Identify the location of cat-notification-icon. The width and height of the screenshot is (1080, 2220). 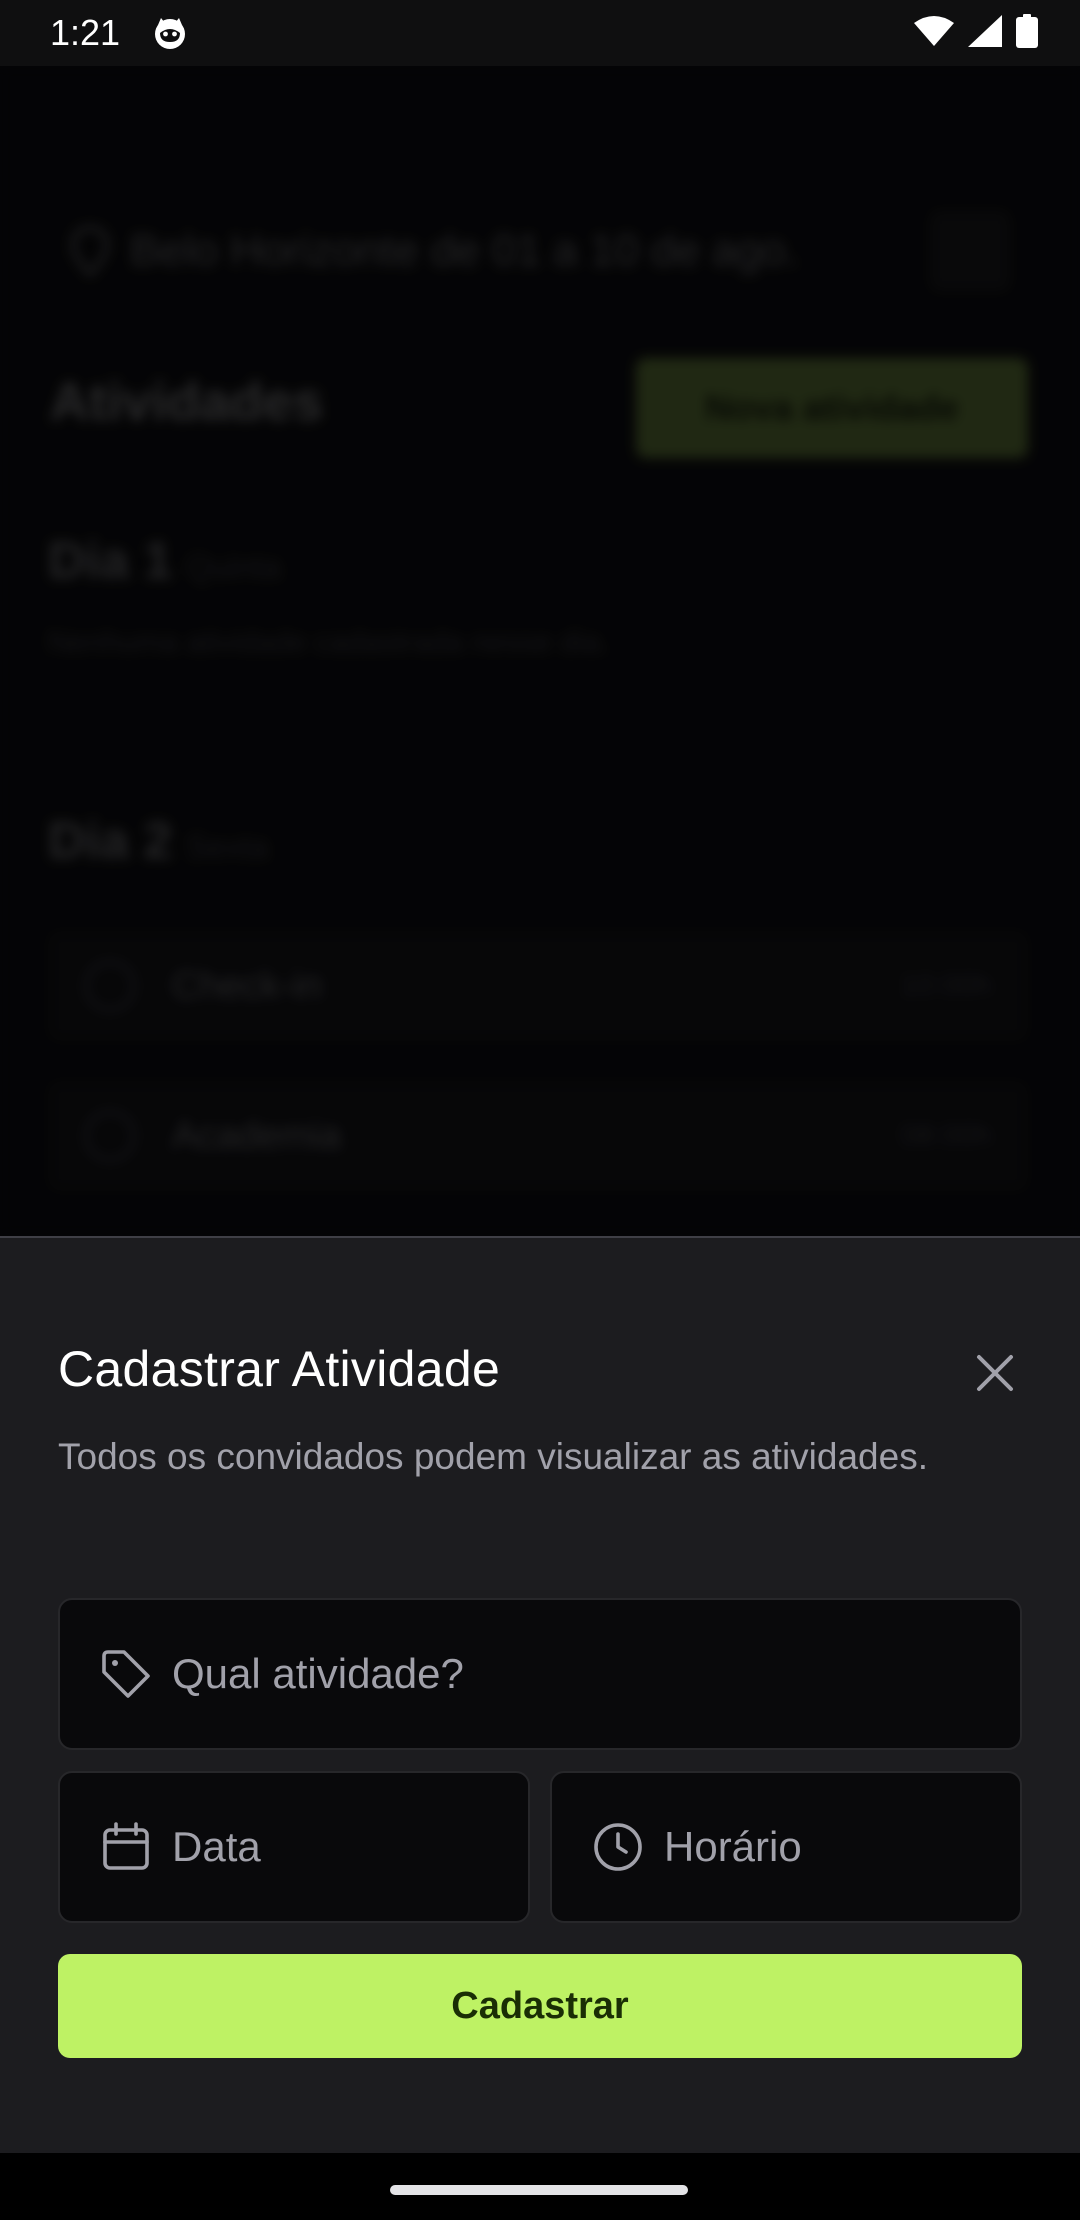
(170, 33).